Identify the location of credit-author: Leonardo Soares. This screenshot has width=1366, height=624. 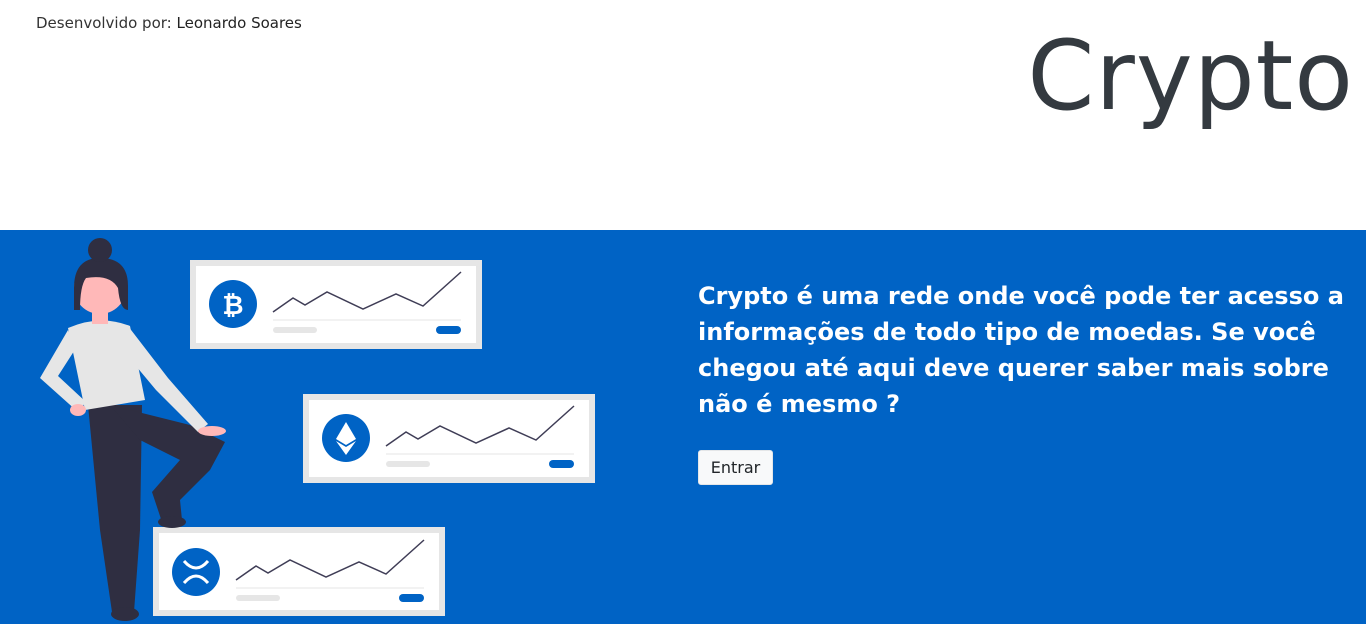
(239, 23).